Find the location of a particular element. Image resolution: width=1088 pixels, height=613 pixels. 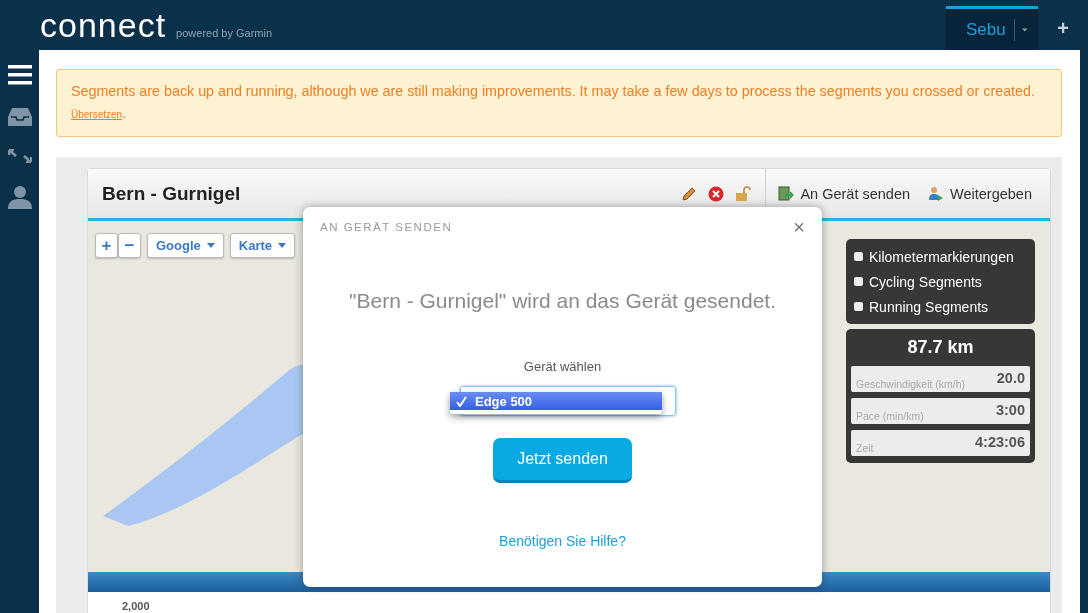

padlock-icon is located at coordinates (743, 193).